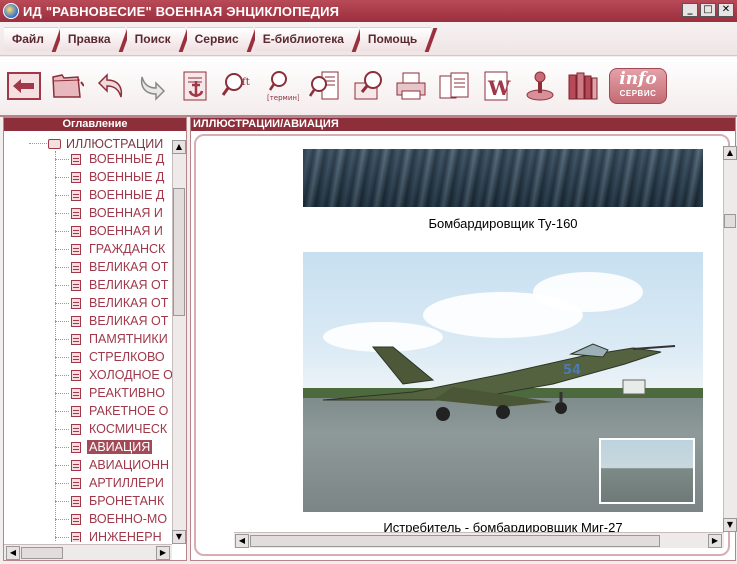 This screenshot has height=564, width=737. What do you see at coordinates (129, 303) in the screenshot?
I see `tree-item-label: ВЕЛИКАЯ ОТ` at bounding box center [129, 303].